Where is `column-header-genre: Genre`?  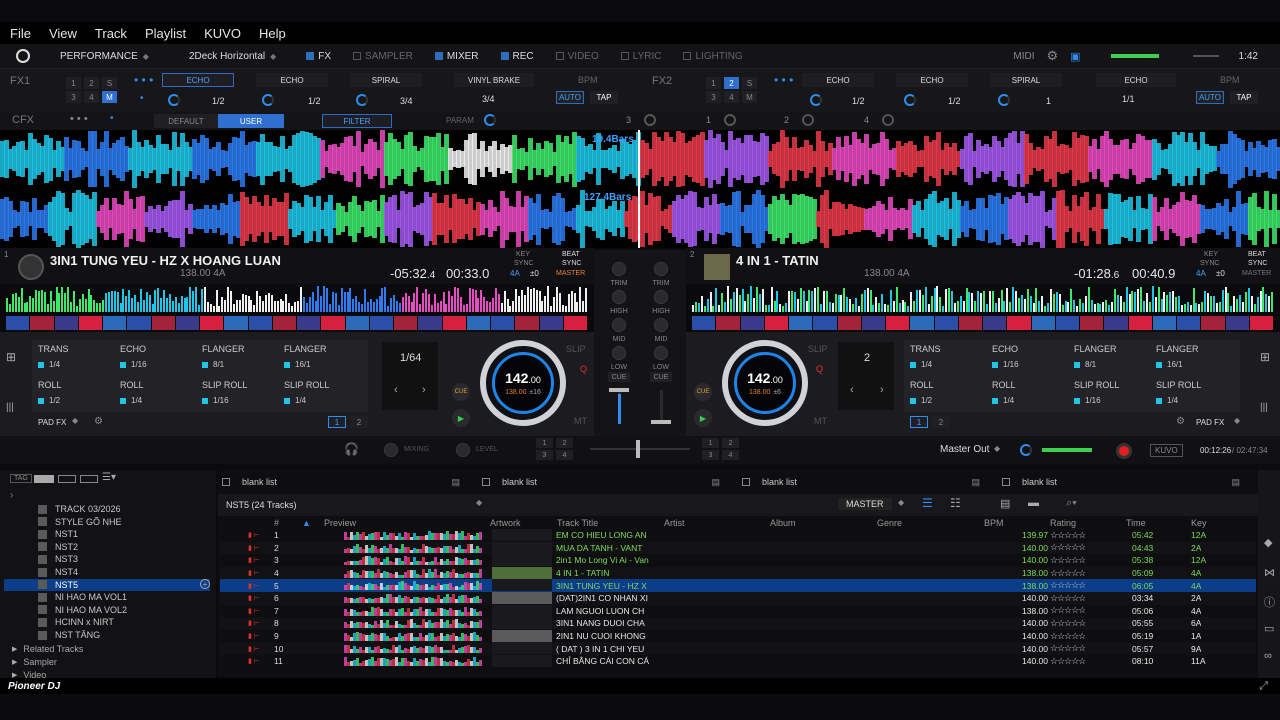 column-header-genre: Genre is located at coordinates (889, 523).